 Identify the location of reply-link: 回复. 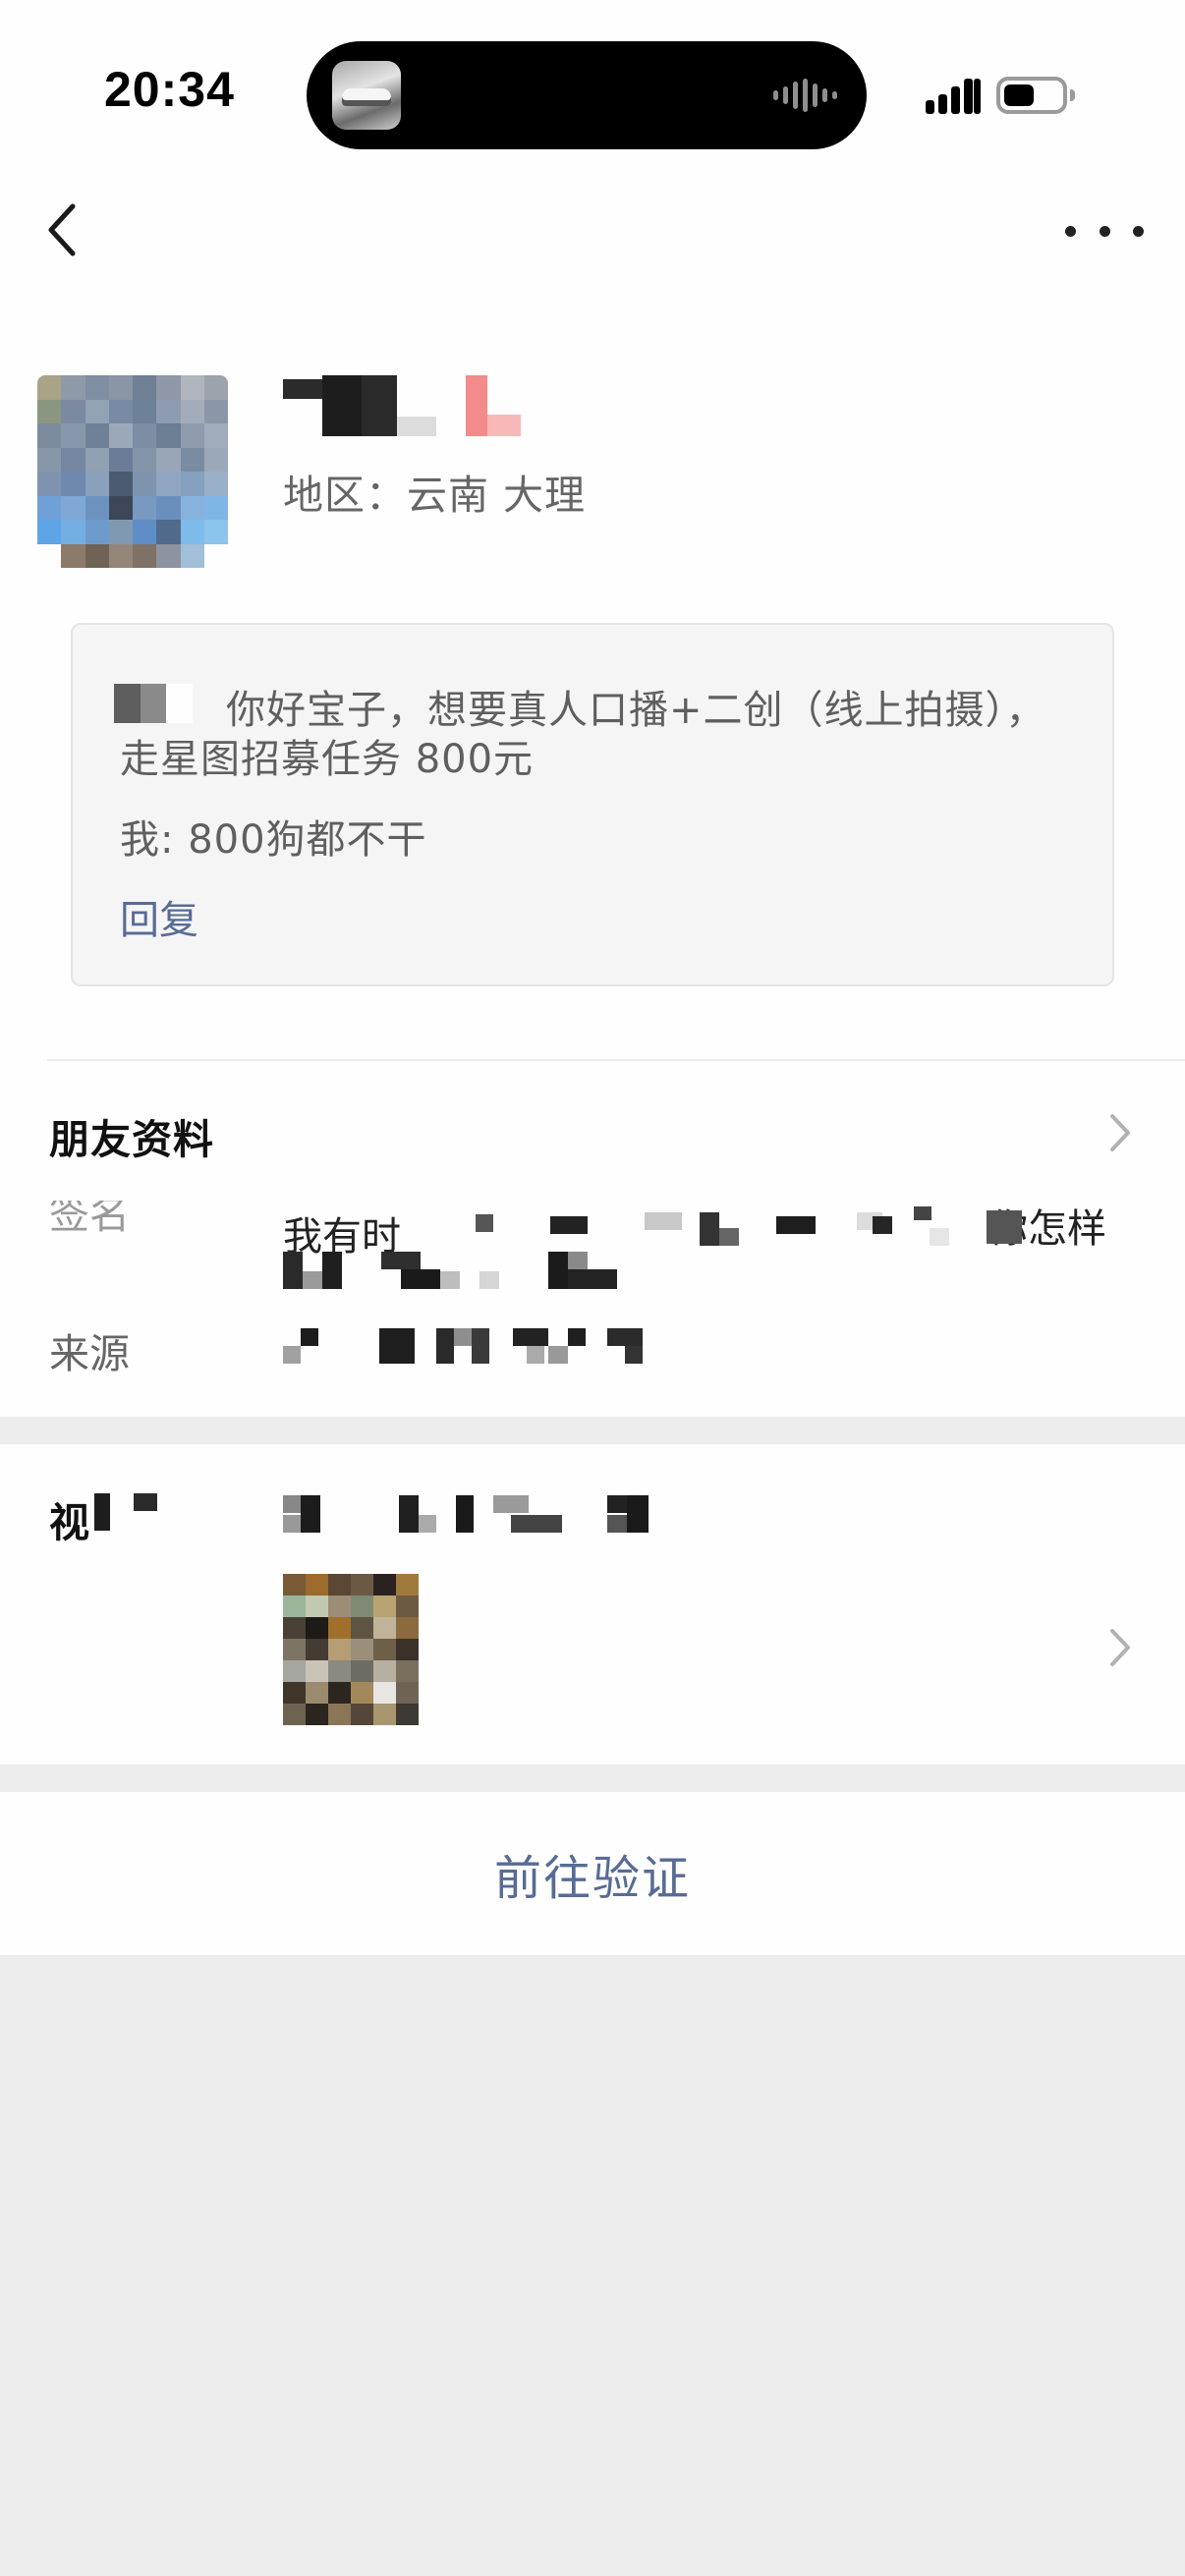
(159, 916).